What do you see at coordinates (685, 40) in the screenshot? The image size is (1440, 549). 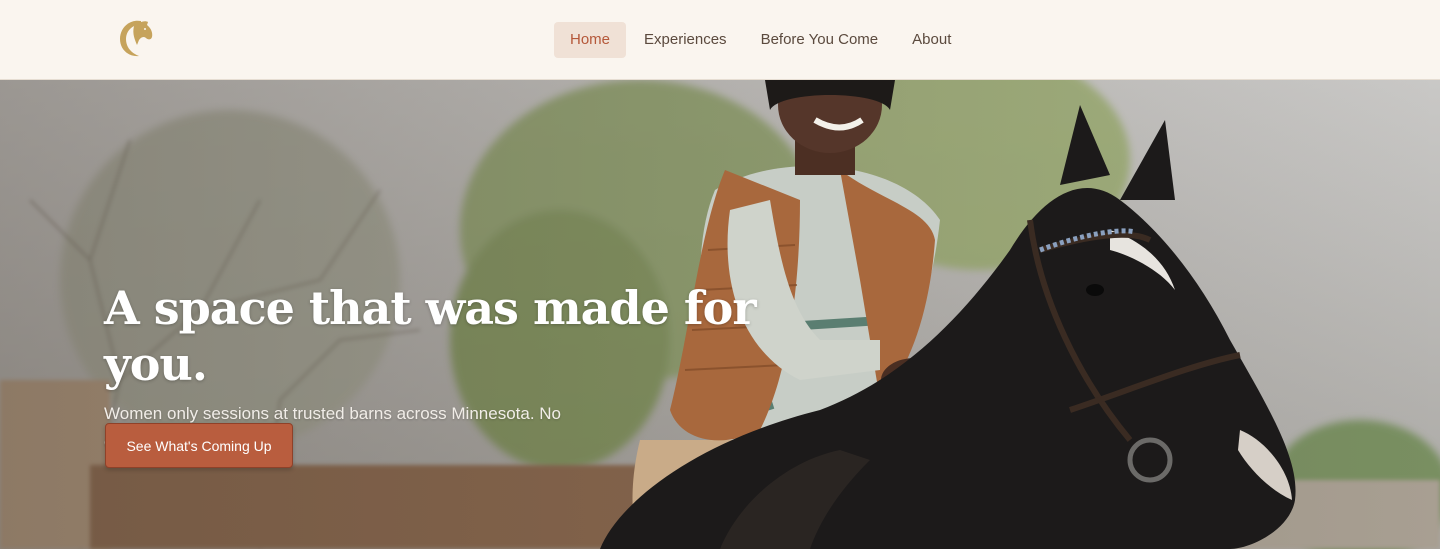 I see `nav-experiences: Experiences` at bounding box center [685, 40].